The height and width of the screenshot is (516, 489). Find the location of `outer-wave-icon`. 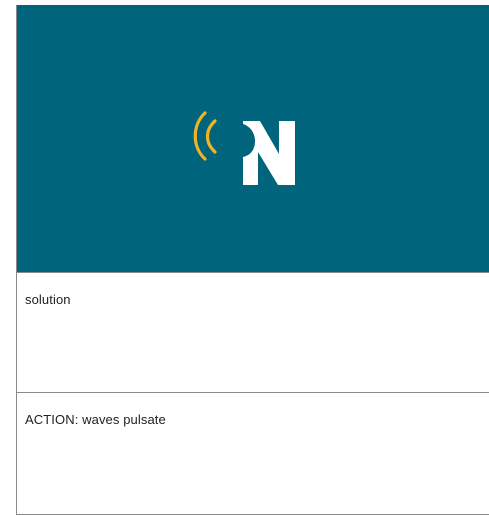

outer-wave-icon is located at coordinates (200, 136).